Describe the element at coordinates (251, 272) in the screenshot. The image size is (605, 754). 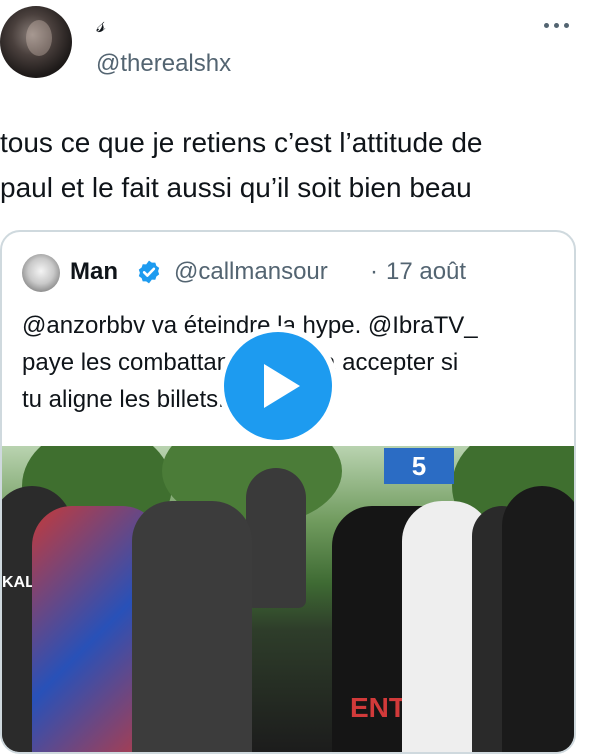
I see `quoted-author-handle: @callmansour` at that location.